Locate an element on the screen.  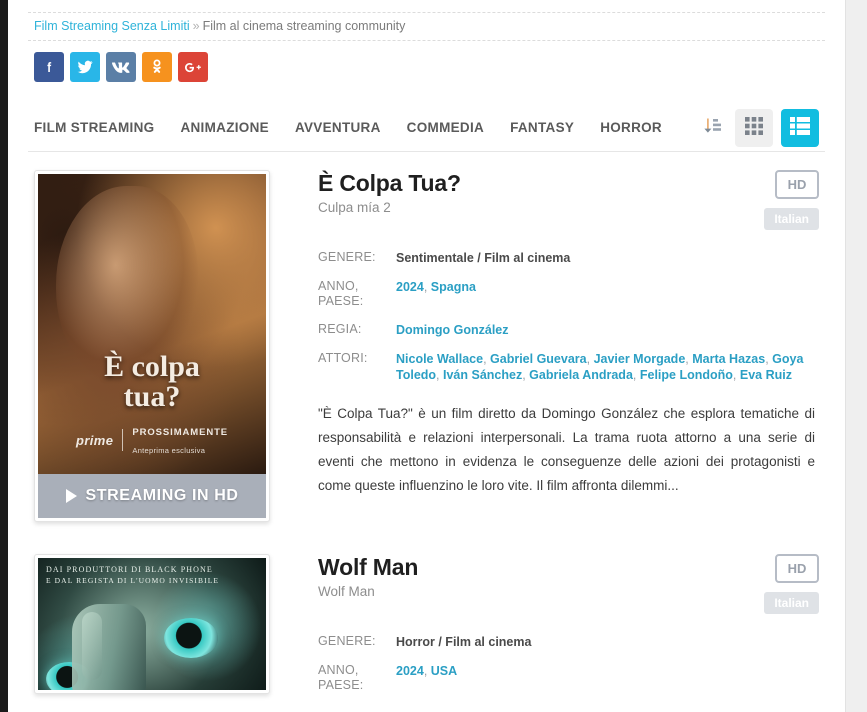
google-plus-share-button is located at coordinates (193, 67).